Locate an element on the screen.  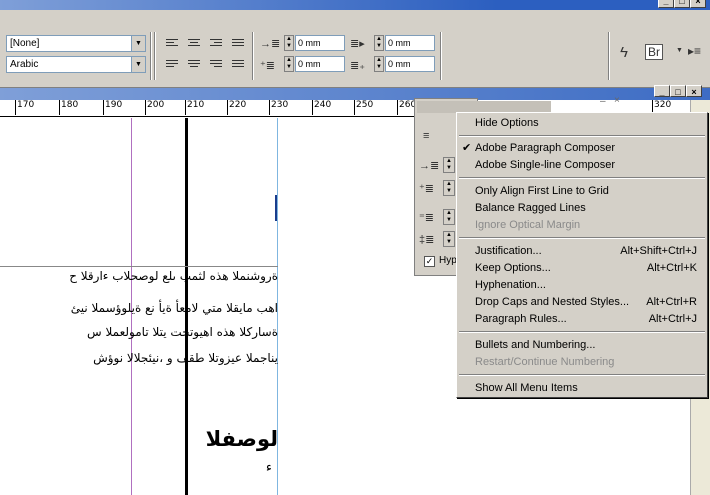
arabic-text-line: ةساركلا هذه اهيوتحت يتلا تامولعملا س is located at coordinates (182, 332).